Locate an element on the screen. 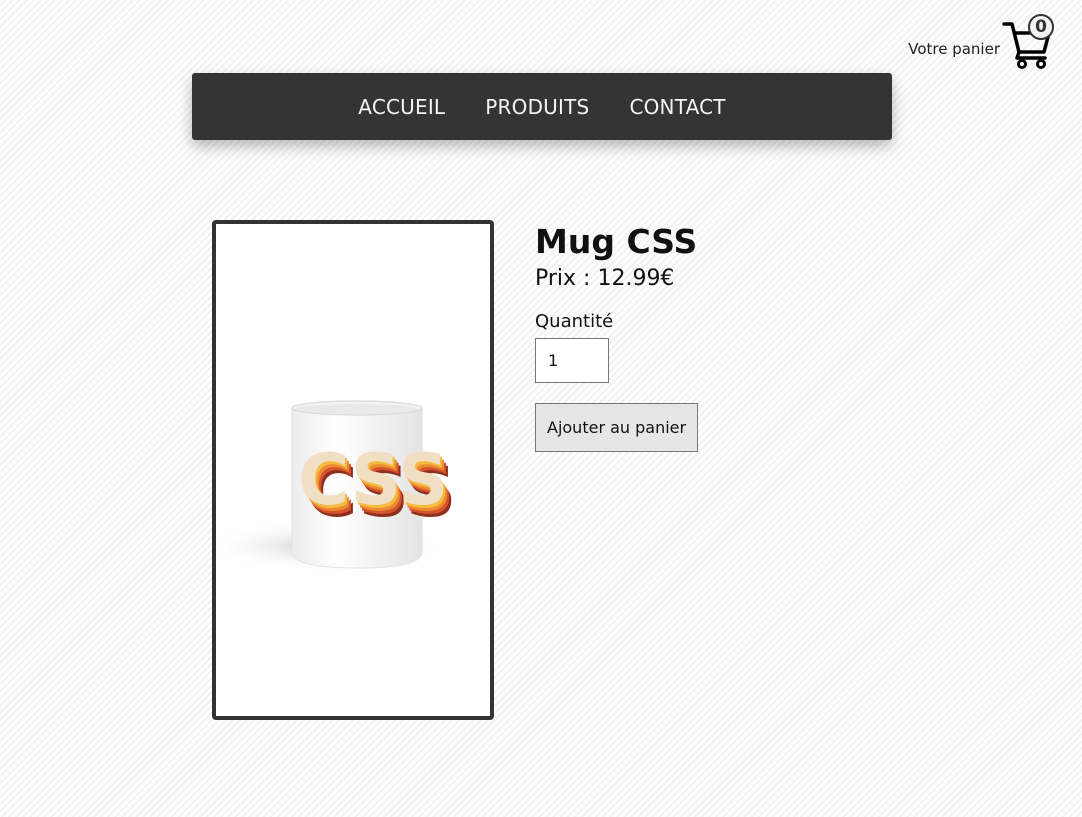  main-navbar: ACCUEIL PRODUITS CONTACT is located at coordinates (542, 106).